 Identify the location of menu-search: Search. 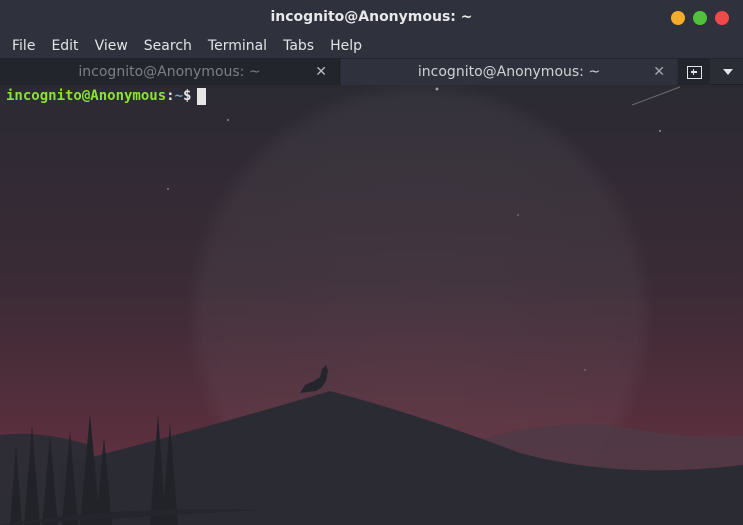
(168, 46).